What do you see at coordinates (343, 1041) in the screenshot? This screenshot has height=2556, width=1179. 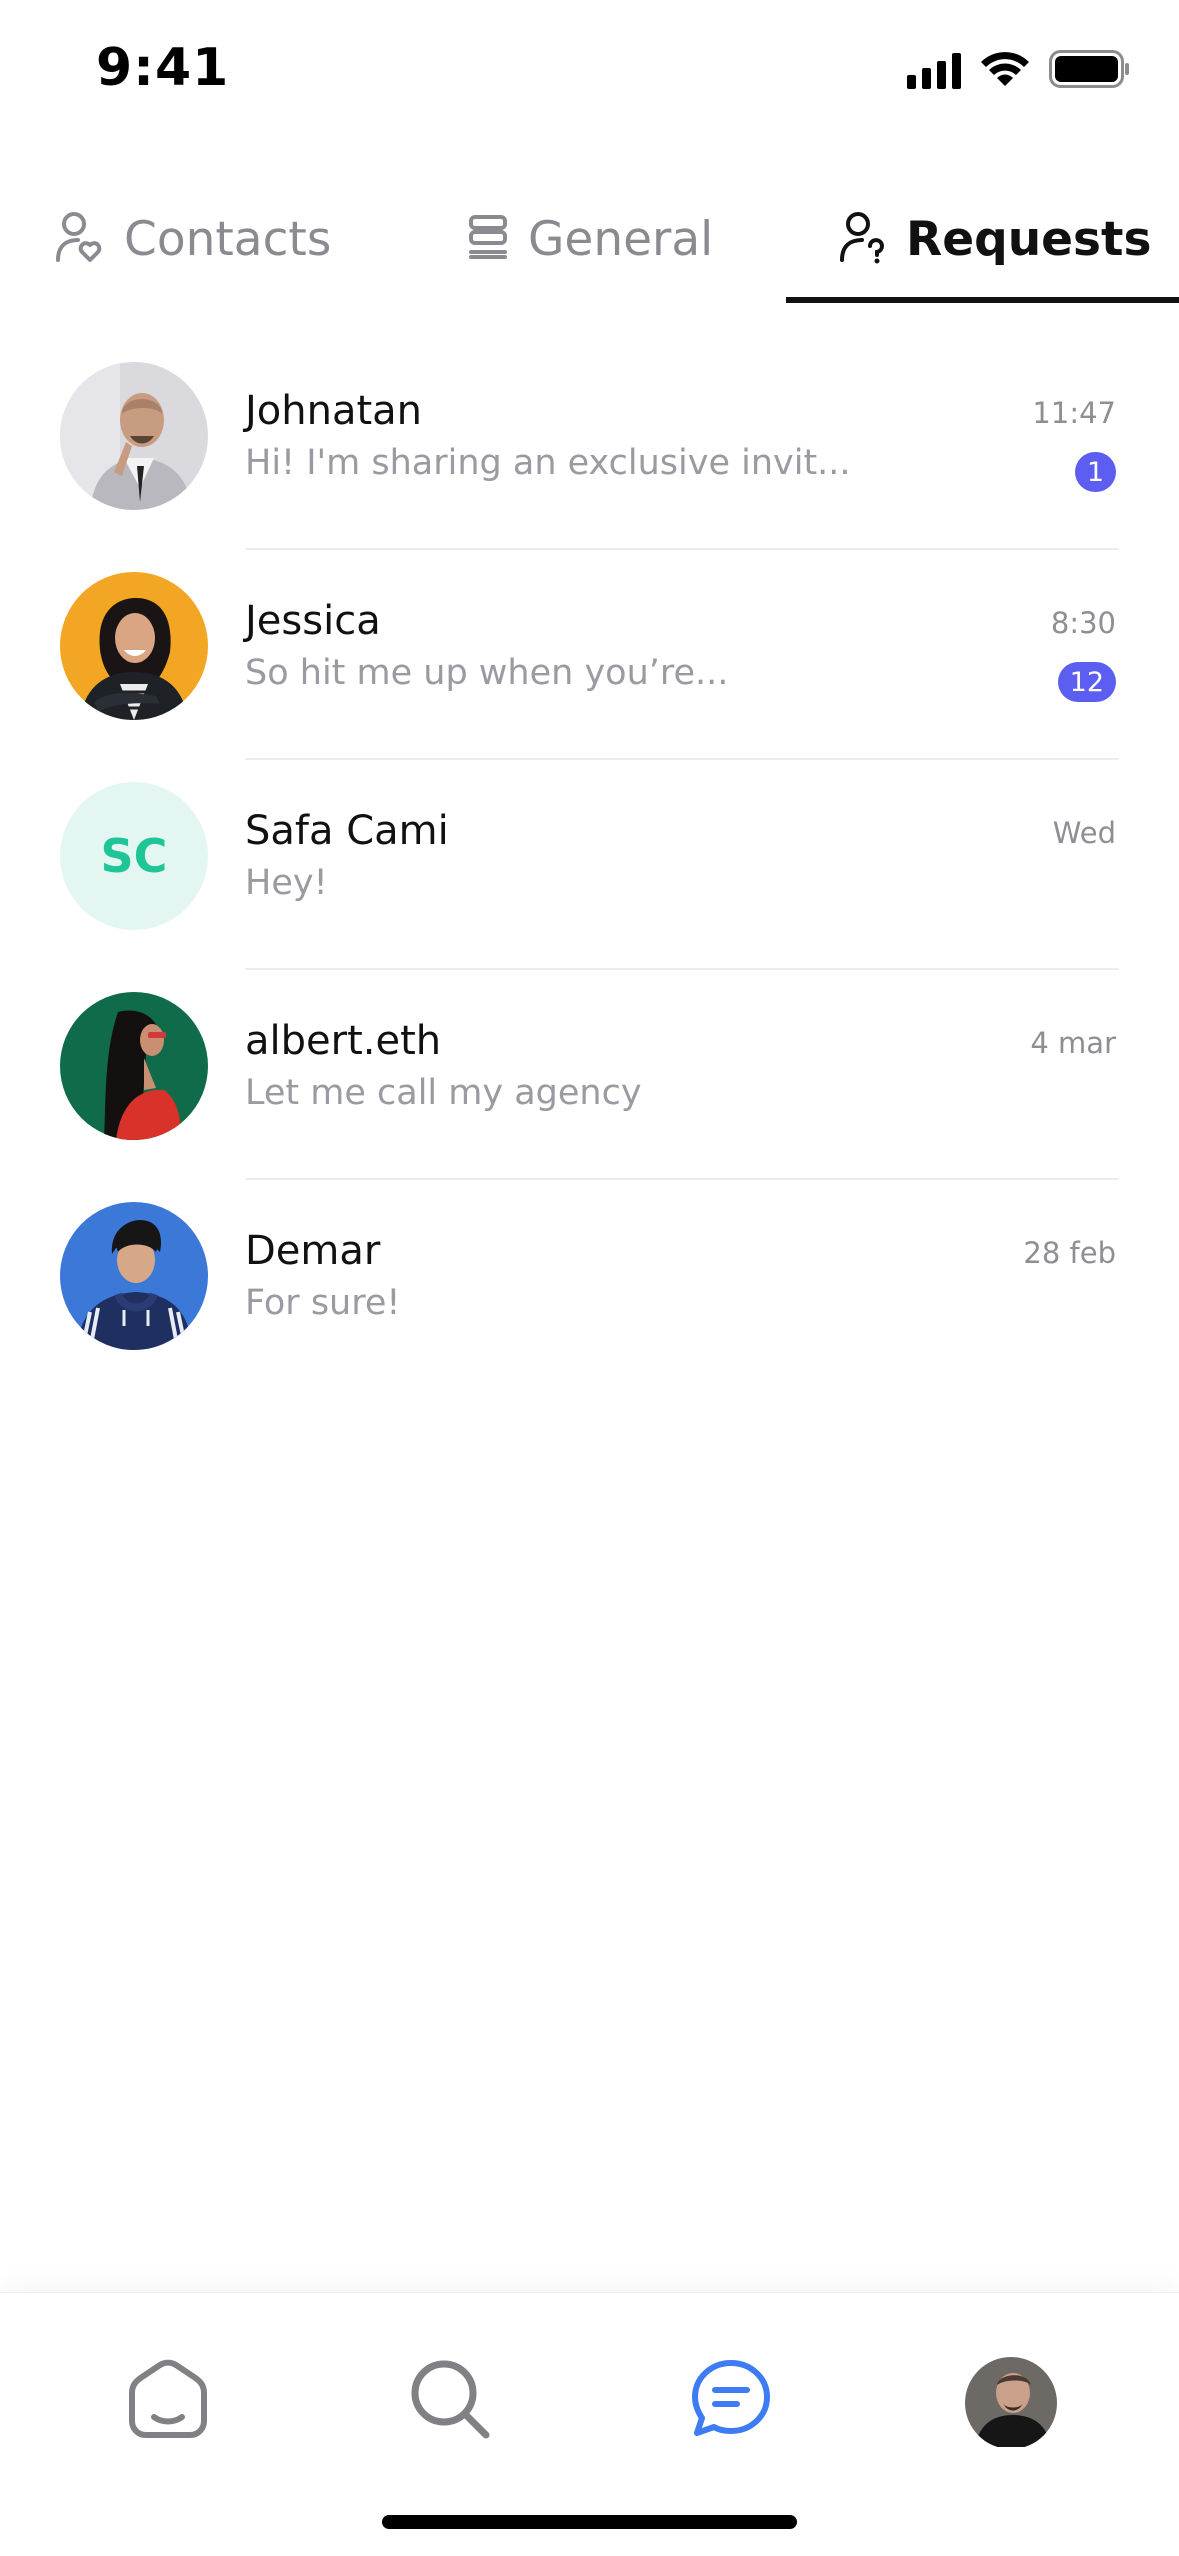 I see `contact-name: albert.eth` at bounding box center [343, 1041].